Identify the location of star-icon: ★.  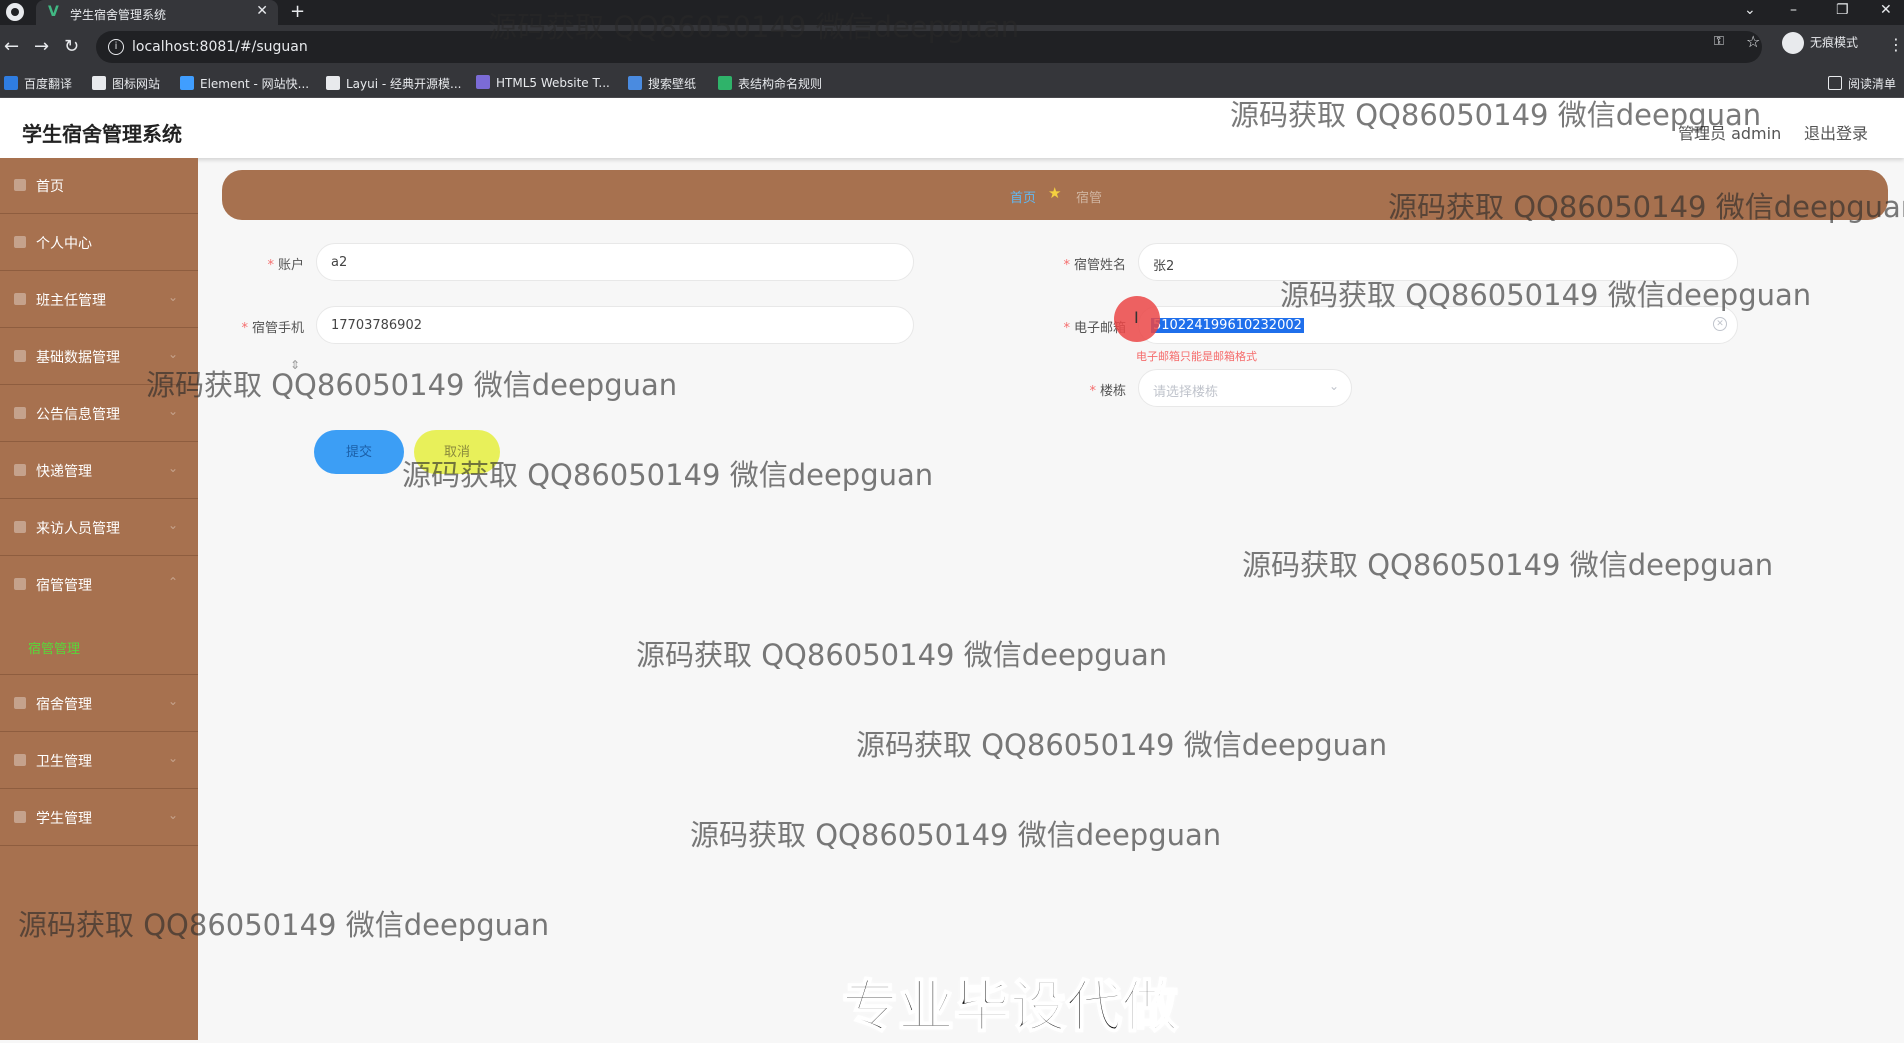
(1055, 193).